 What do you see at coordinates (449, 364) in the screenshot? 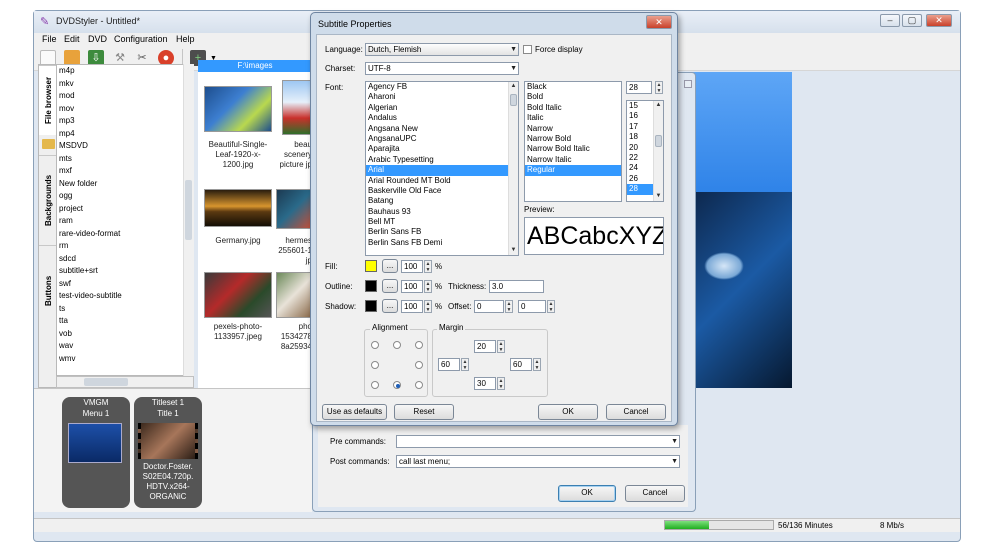
I see `margin-left-input: 60` at bounding box center [449, 364].